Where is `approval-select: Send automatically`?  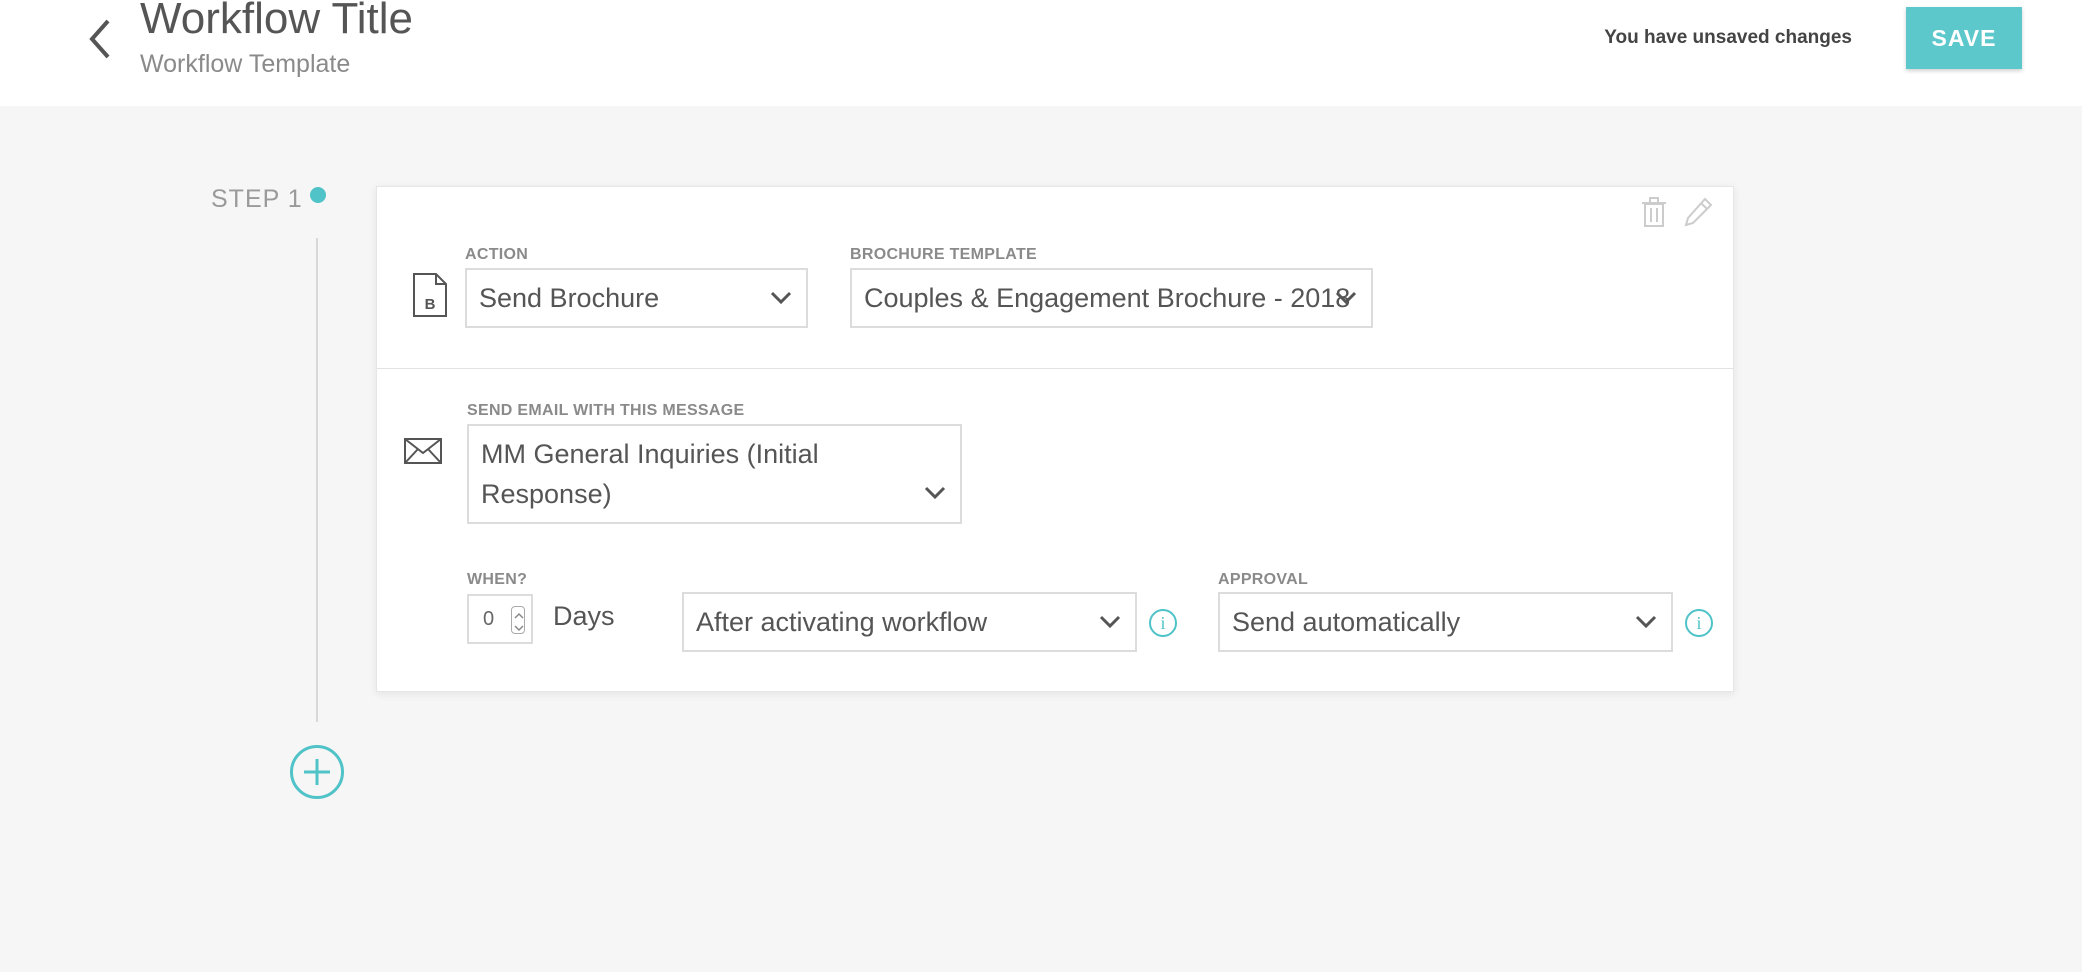 approval-select: Send automatically is located at coordinates (1445, 622).